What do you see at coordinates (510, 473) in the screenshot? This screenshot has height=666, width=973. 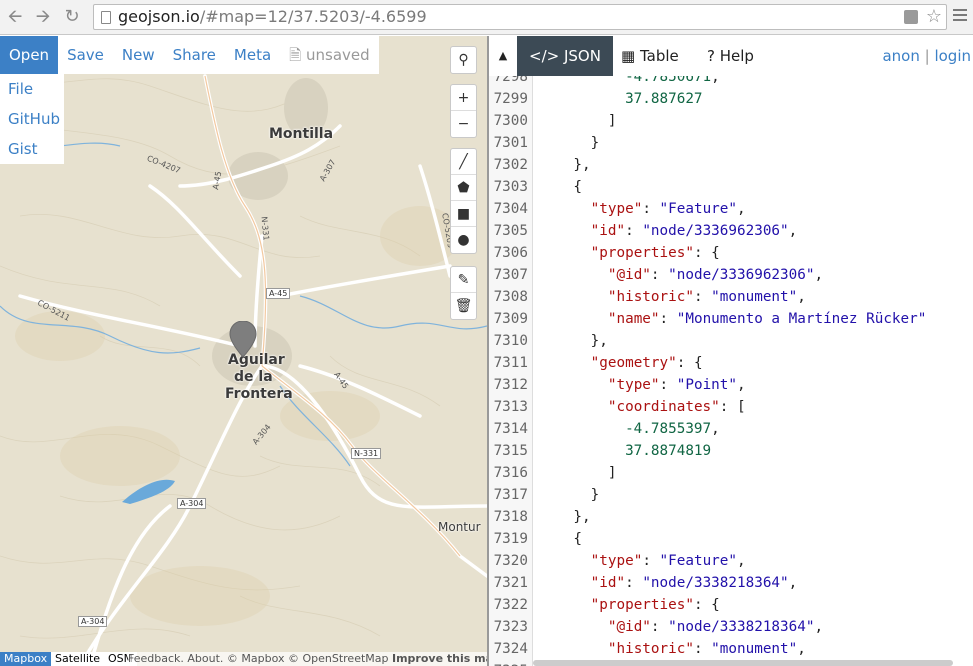 I see `line-number: 7316` at bounding box center [510, 473].